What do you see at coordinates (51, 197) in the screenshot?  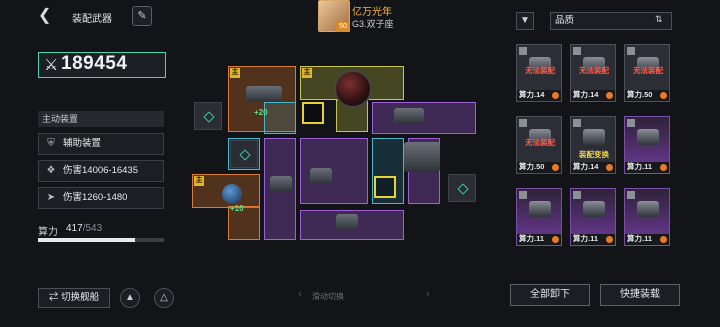 I see `single-missile-icon: ➤` at bounding box center [51, 197].